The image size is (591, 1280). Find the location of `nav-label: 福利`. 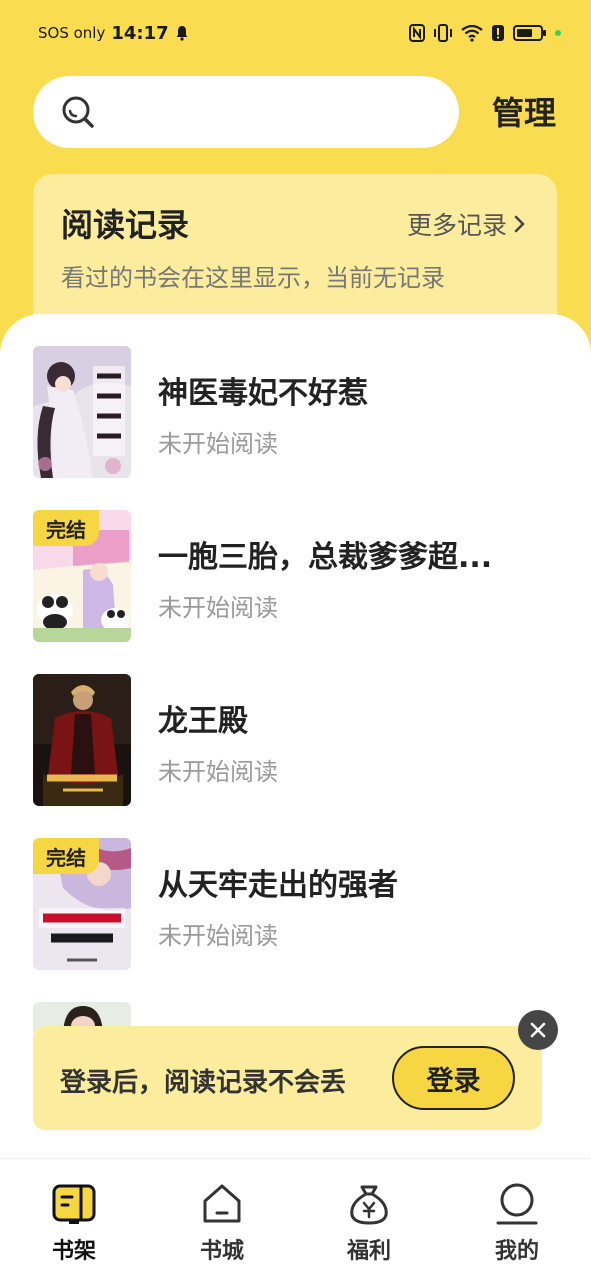

nav-label: 福利 is located at coordinates (368, 1251).